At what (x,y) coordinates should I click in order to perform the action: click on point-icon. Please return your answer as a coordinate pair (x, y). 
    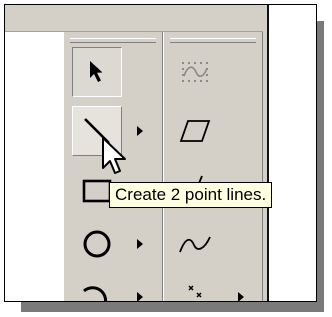
    Looking at the image, I should click on (195, 291).